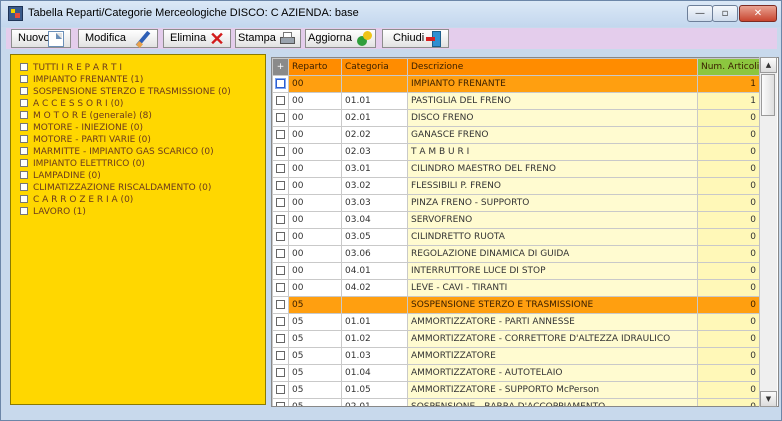 The height and width of the screenshot is (421, 782). What do you see at coordinates (729, 169) in the screenshot?
I see `cell-num-articoli: 0` at bounding box center [729, 169].